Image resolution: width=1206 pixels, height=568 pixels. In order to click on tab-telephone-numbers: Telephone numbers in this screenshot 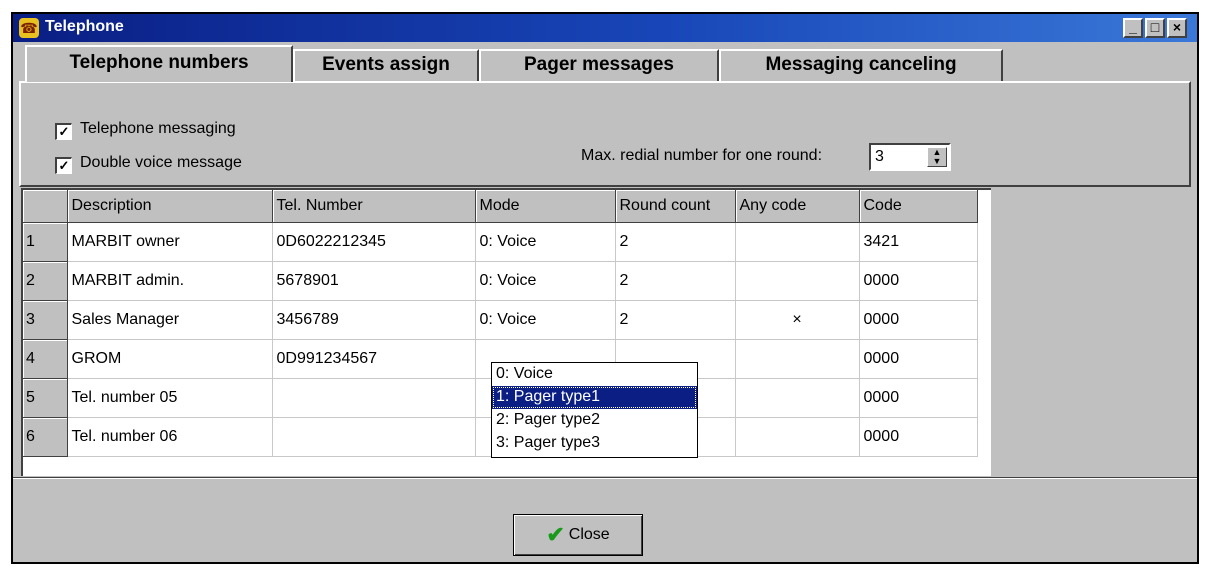, I will do `click(159, 63)`.